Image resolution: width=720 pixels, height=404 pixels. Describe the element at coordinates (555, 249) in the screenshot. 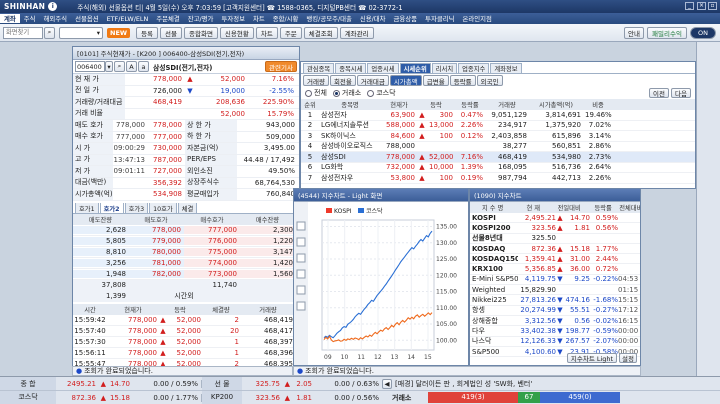

I see `index-row: KOSDAQ 872.36 ▲ 15.18 1.77%` at that location.